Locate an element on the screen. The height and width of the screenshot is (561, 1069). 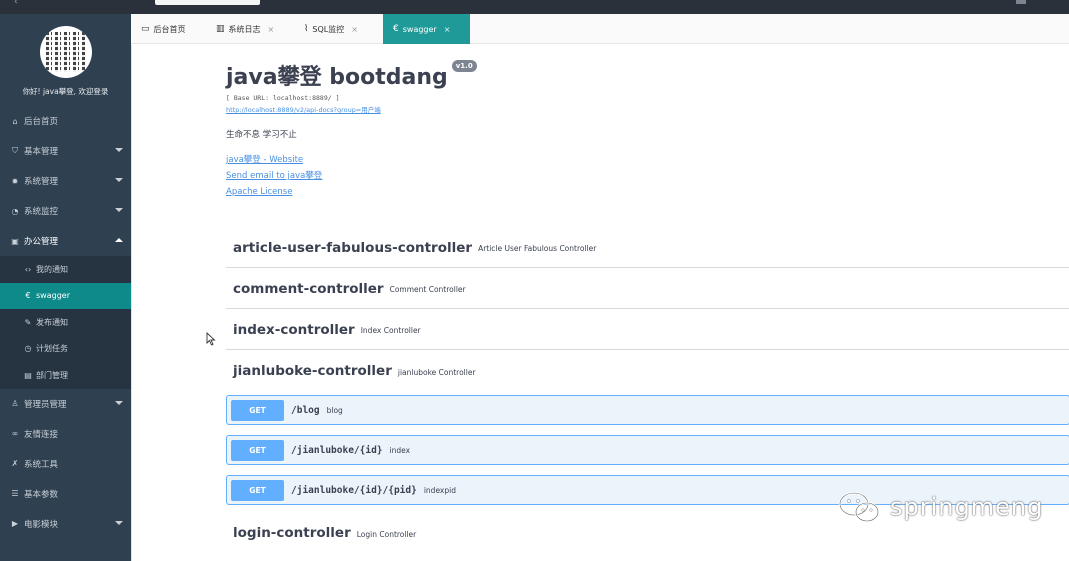
home-icon: ⌂ is located at coordinates (15, 121).